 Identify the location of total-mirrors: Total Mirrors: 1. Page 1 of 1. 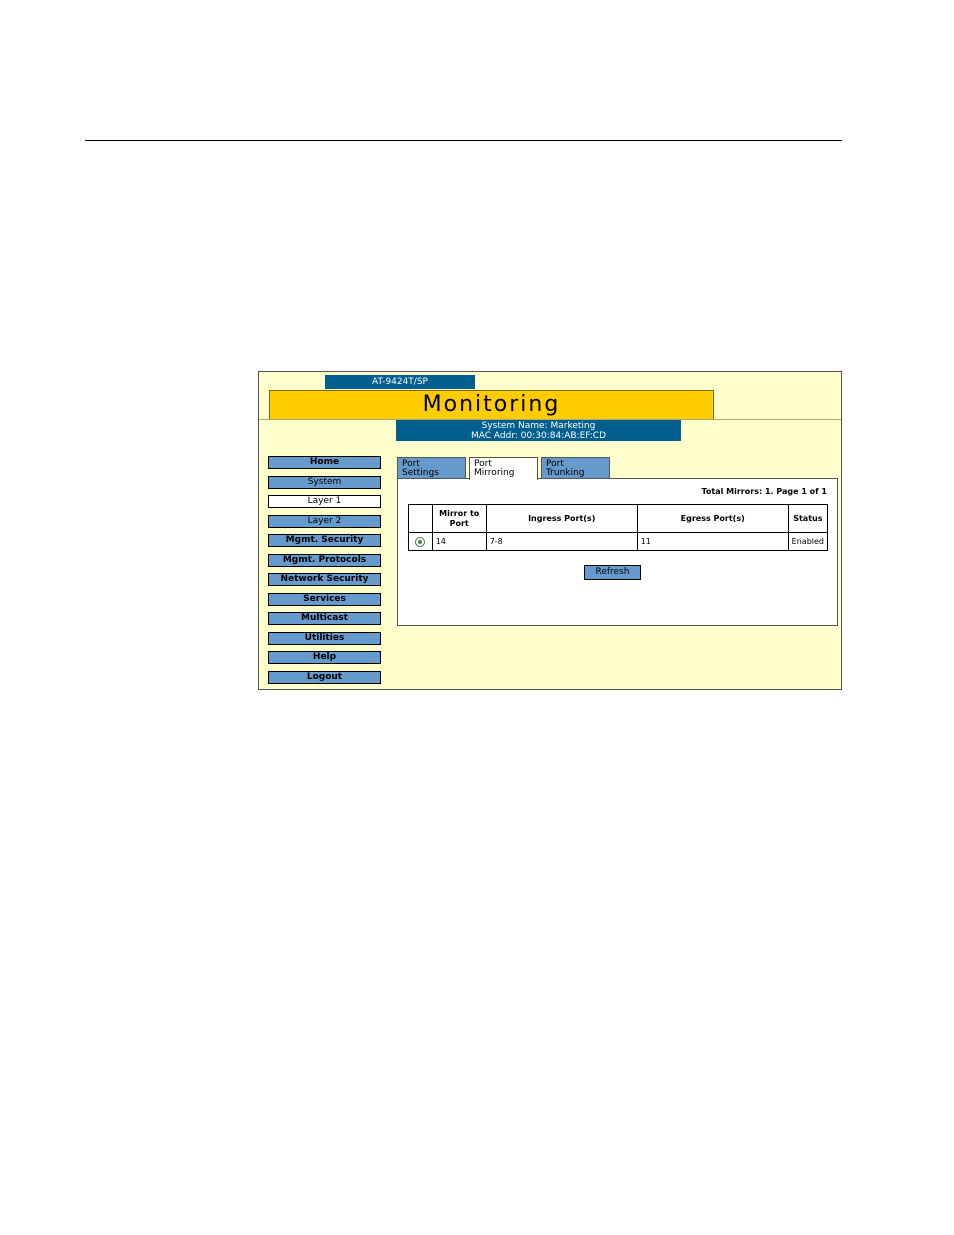
(764, 491).